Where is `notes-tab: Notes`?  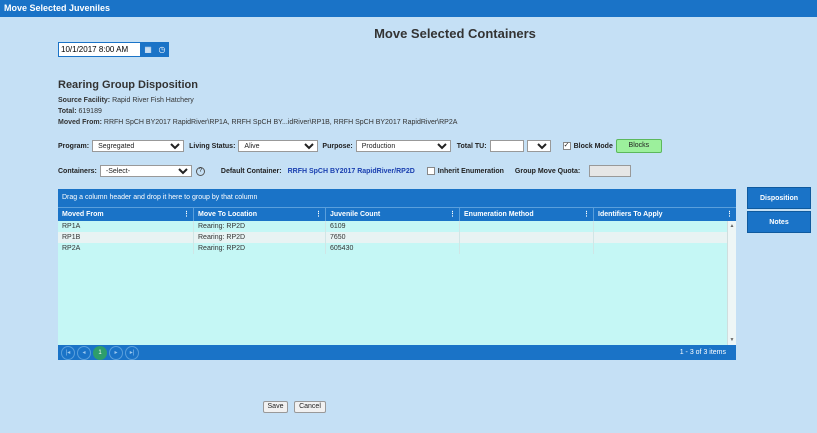
notes-tab: Notes is located at coordinates (779, 222).